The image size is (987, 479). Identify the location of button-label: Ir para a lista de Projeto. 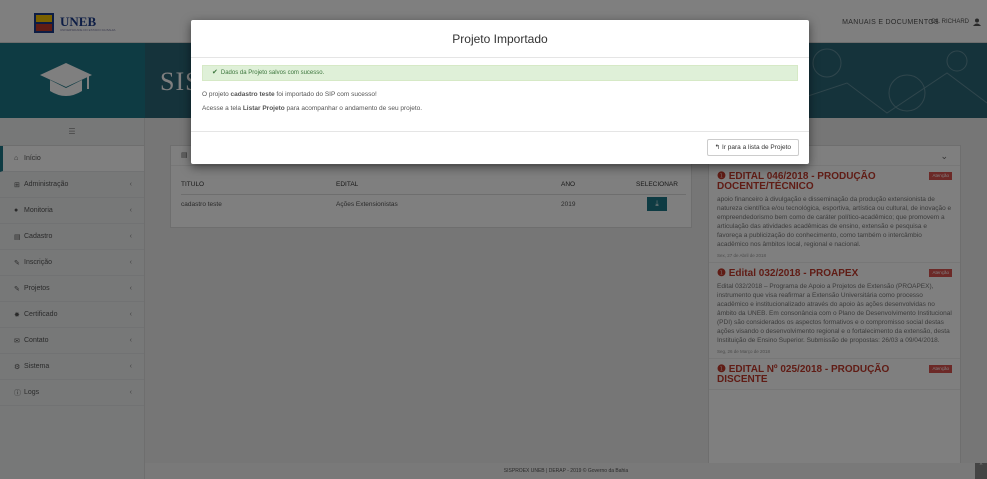
(756, 147).